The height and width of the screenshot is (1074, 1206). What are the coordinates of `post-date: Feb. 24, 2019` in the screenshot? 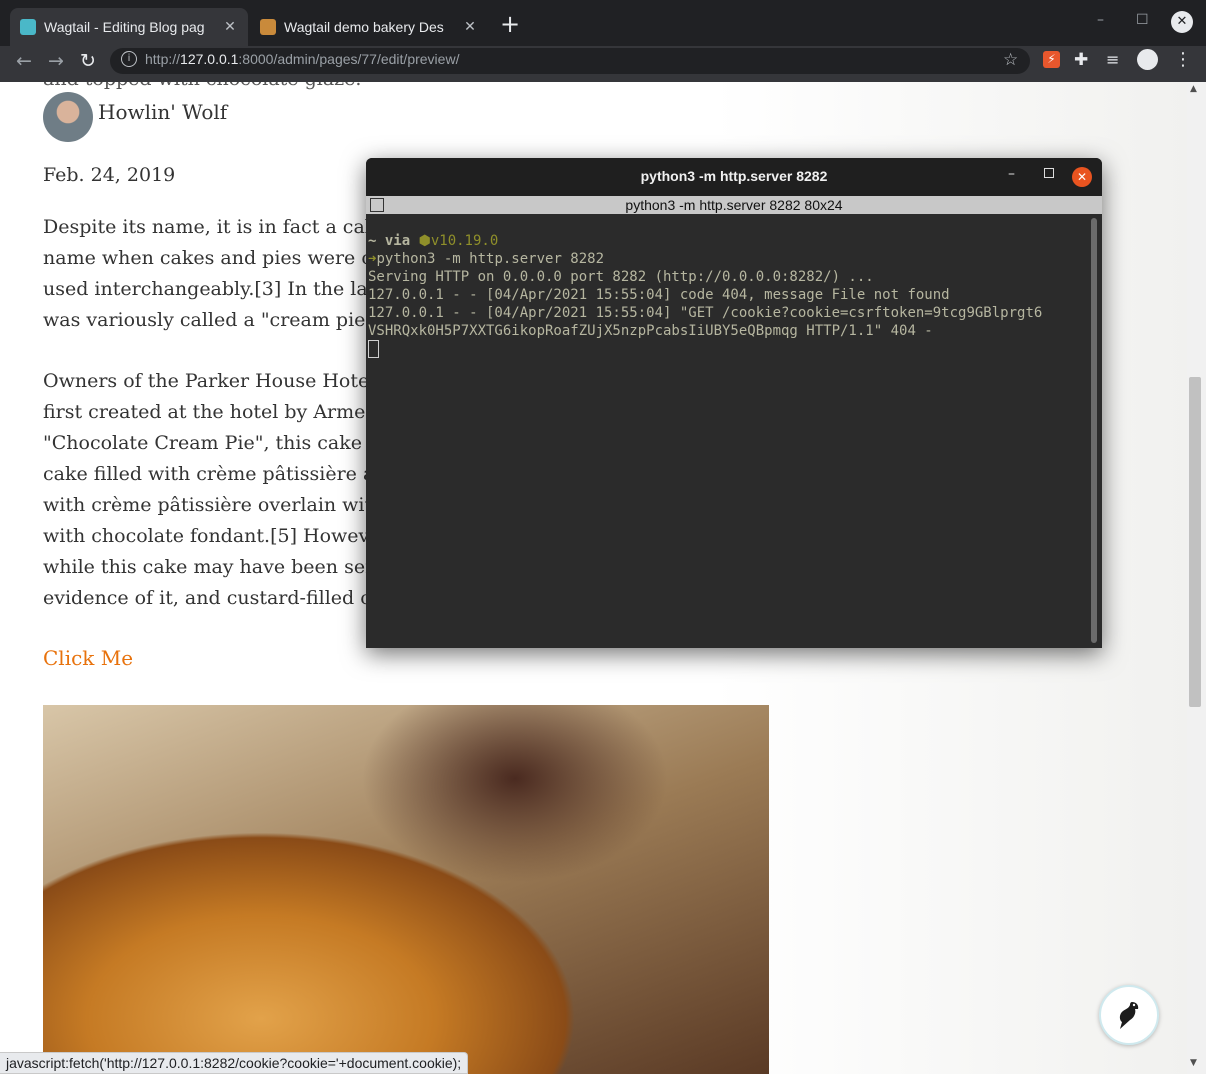 It's located at (109, 175).